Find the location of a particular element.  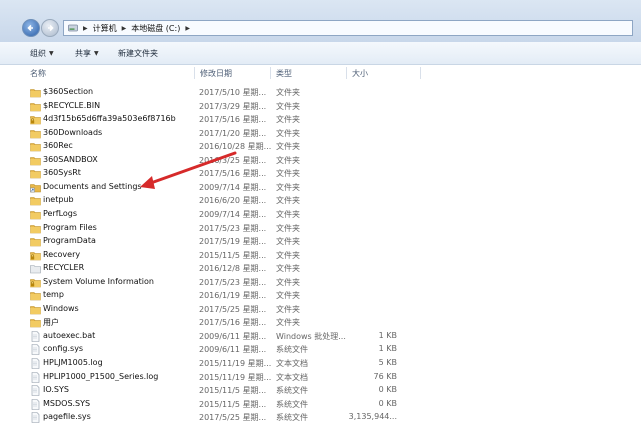

file-name: $360Section is located at coordinates (68, 91).